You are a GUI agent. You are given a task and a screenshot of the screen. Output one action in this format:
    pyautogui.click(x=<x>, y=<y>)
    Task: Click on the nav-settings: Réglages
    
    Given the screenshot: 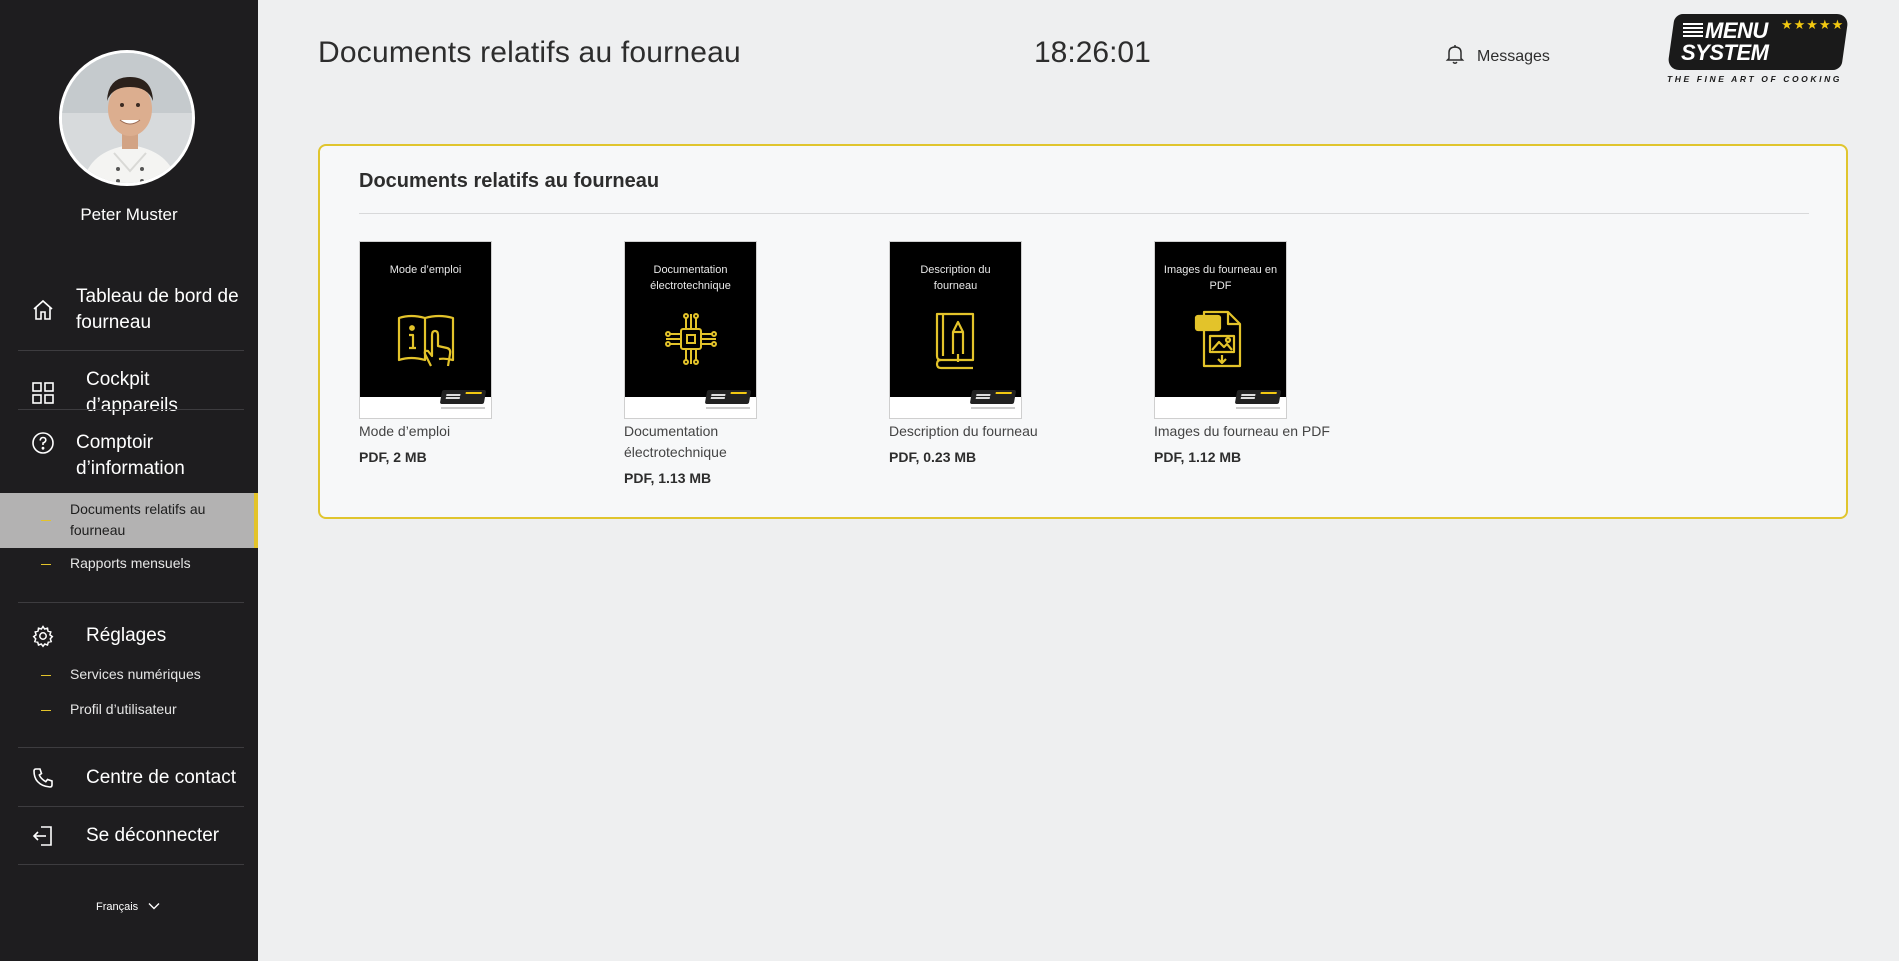 What is the action you would take?
    pyautogui.click(x=131, y=636)
    